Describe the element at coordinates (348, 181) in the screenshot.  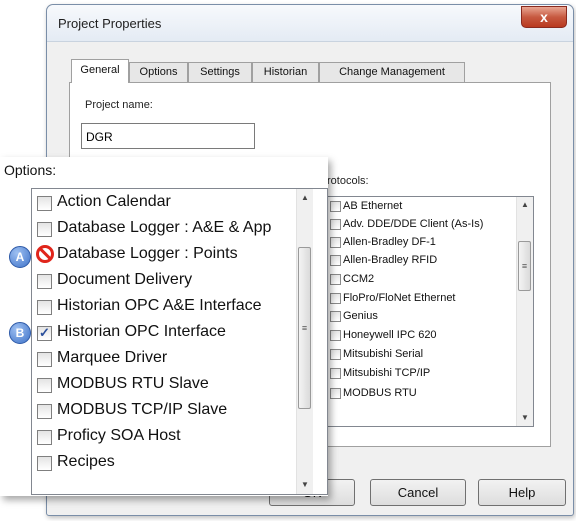
I see `protocols-label: rotocols:` at that location.